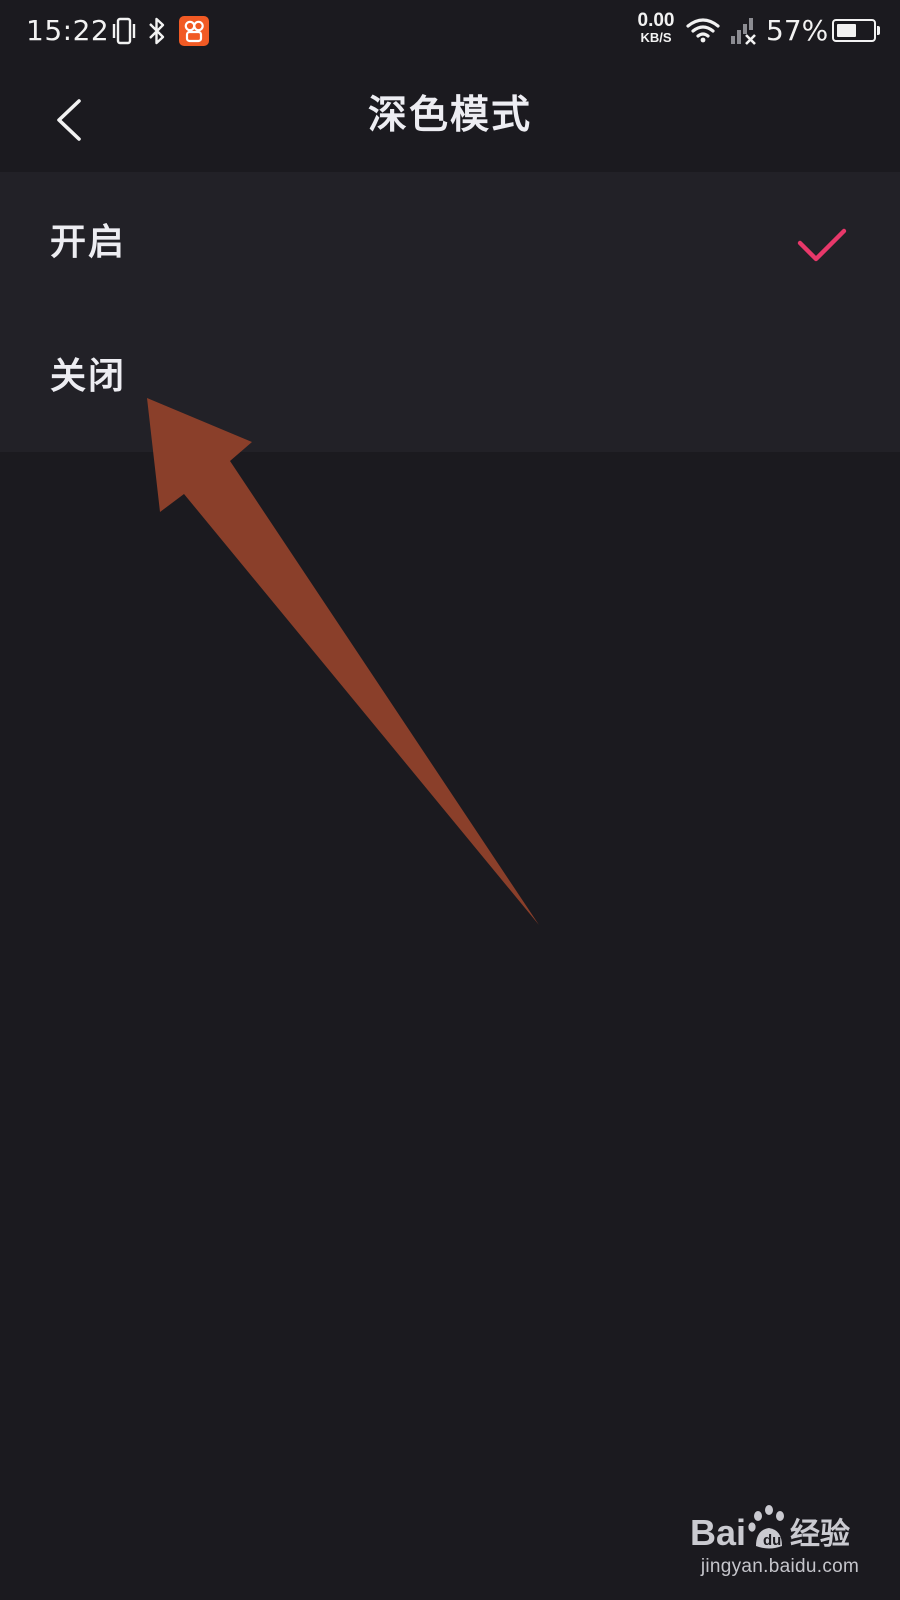  What do you see at coordinates (124, 31) in the screenshot?
I see `vibrate-icon` at bounding box center [124, 31].